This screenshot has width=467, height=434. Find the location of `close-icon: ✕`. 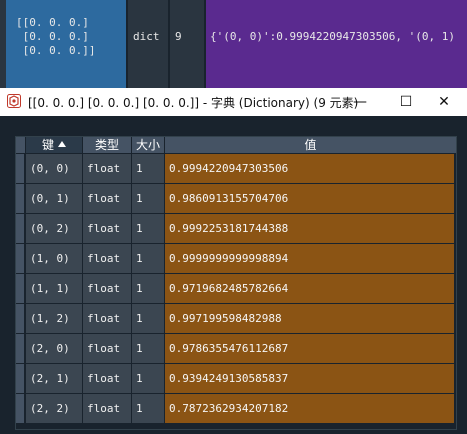

close-icon: ✕ is located at coordinates (444, 102).